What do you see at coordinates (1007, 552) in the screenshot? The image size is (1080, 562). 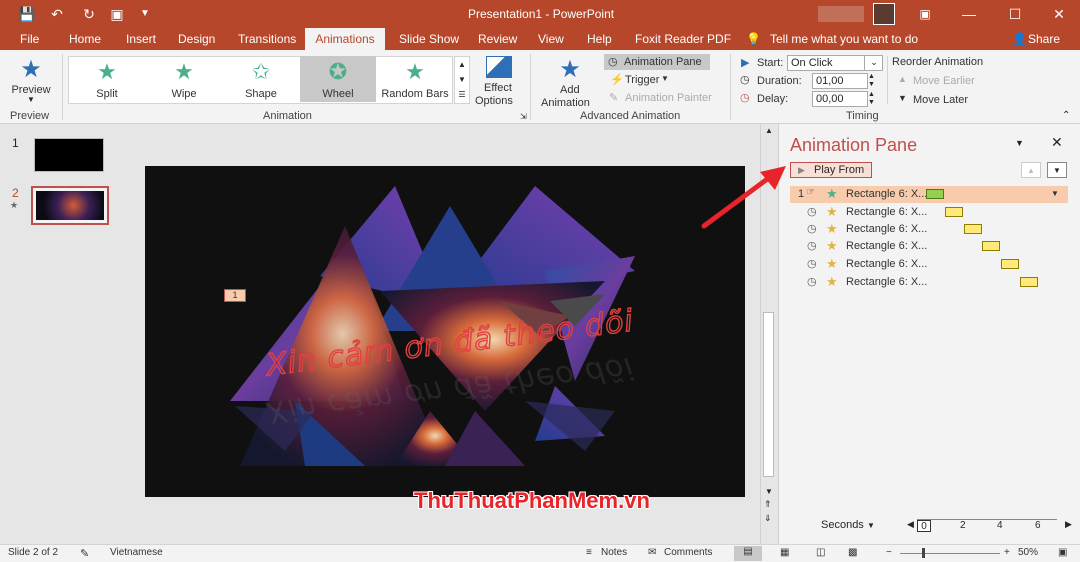 I see `zoom-in-icon: +` at bounding box center [1007, 552].